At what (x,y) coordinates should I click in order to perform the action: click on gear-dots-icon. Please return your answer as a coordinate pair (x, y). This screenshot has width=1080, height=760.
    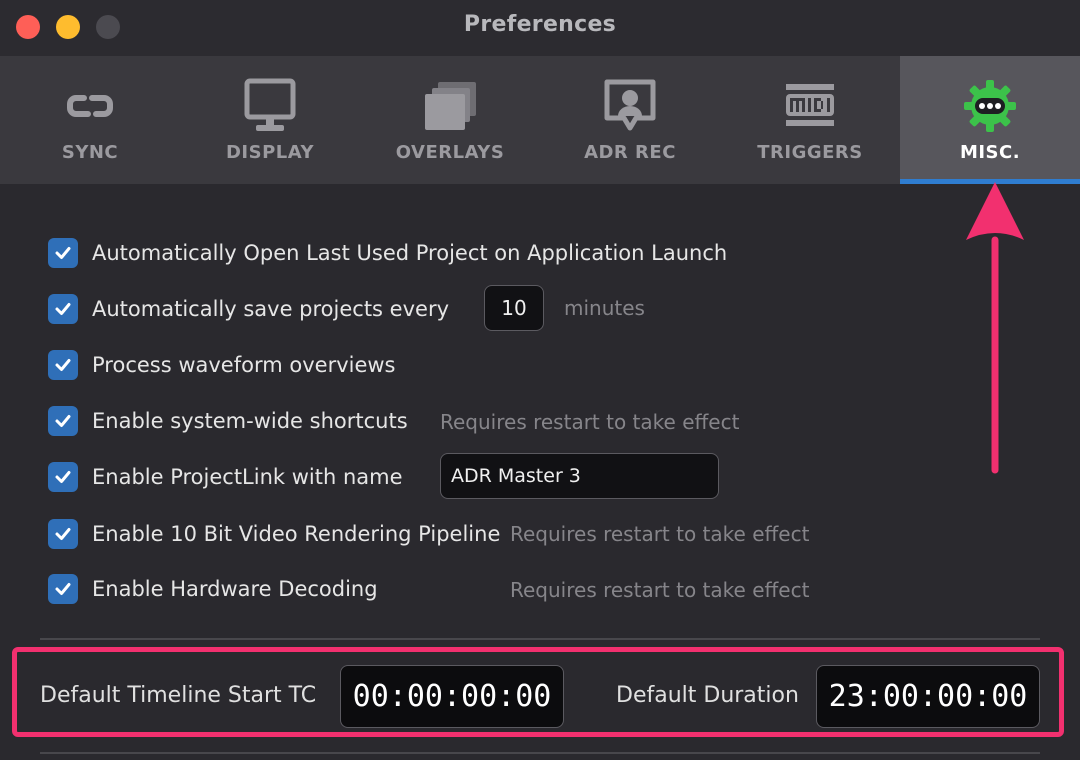
    Looking at the image, I should click on (990, 106).